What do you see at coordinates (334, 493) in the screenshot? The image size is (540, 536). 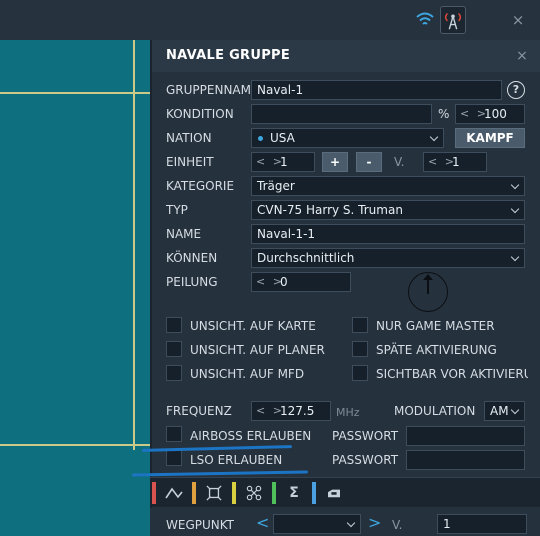 I see `payload-icon` at bounding box center [334, 493].